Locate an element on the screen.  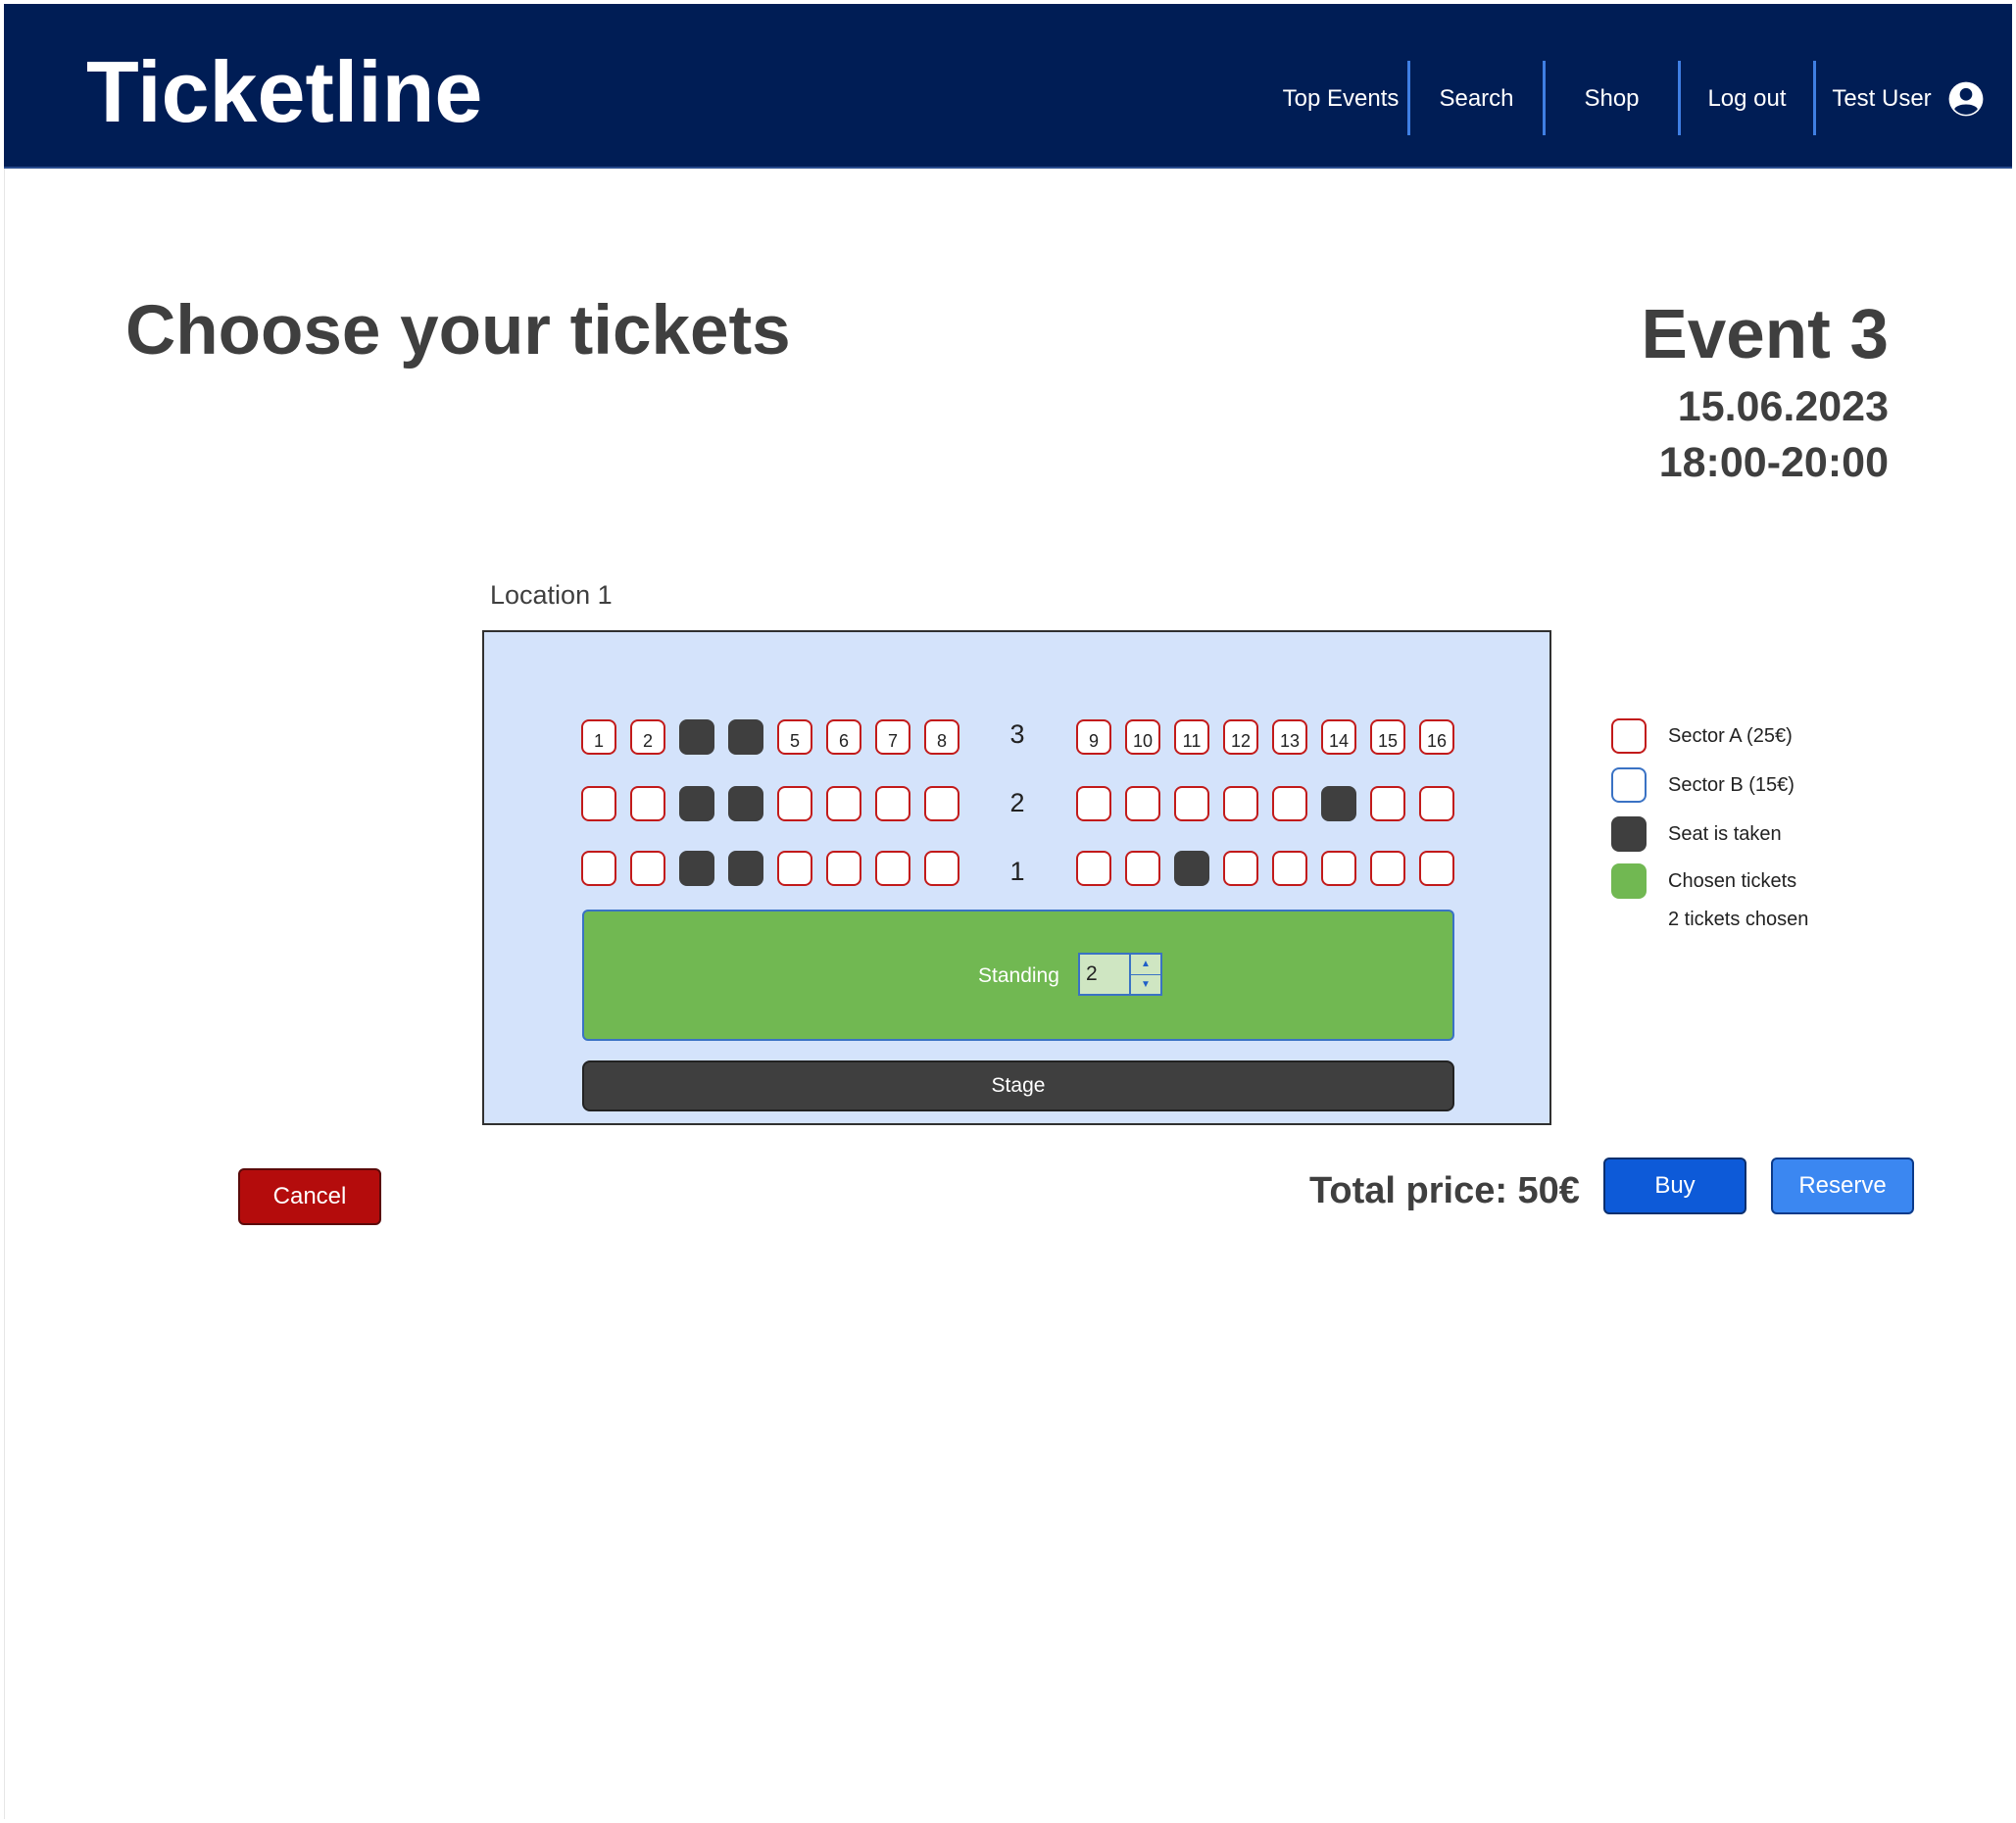
stepper-up-icon: ▲ is located at coordinates (1145, 965).